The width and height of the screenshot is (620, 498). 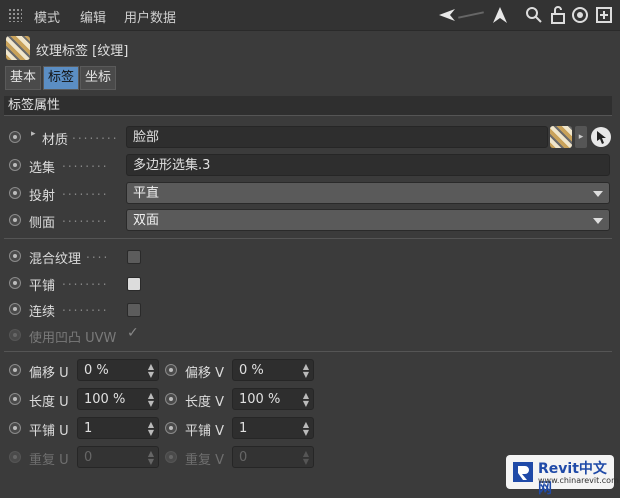 I want to click on material-field: 脸部, so click(x=337, y=137).